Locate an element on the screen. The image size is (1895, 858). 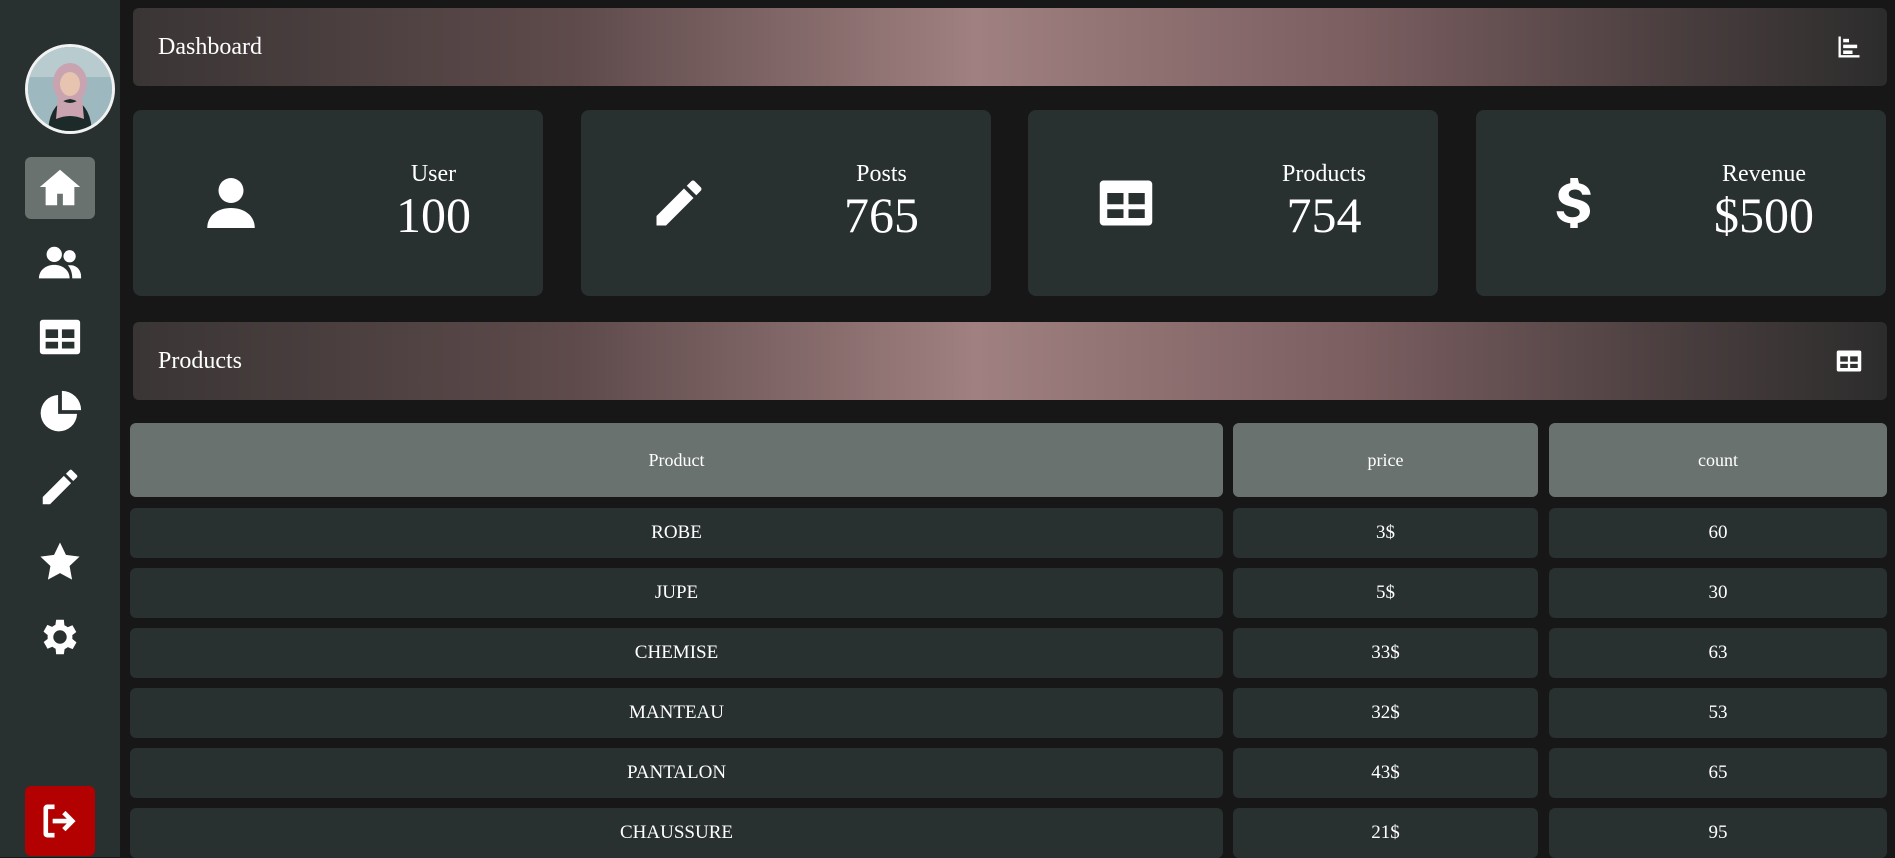
nav-favorites is located at coordinates (60, 562).